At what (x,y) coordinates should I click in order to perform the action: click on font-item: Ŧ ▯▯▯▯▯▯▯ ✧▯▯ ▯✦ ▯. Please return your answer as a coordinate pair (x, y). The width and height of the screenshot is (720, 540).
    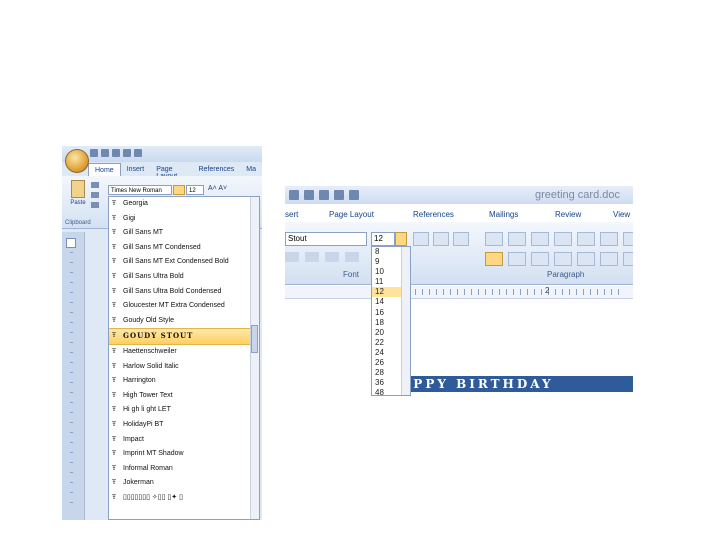
    Looking at the image, I should click on (184, 498).